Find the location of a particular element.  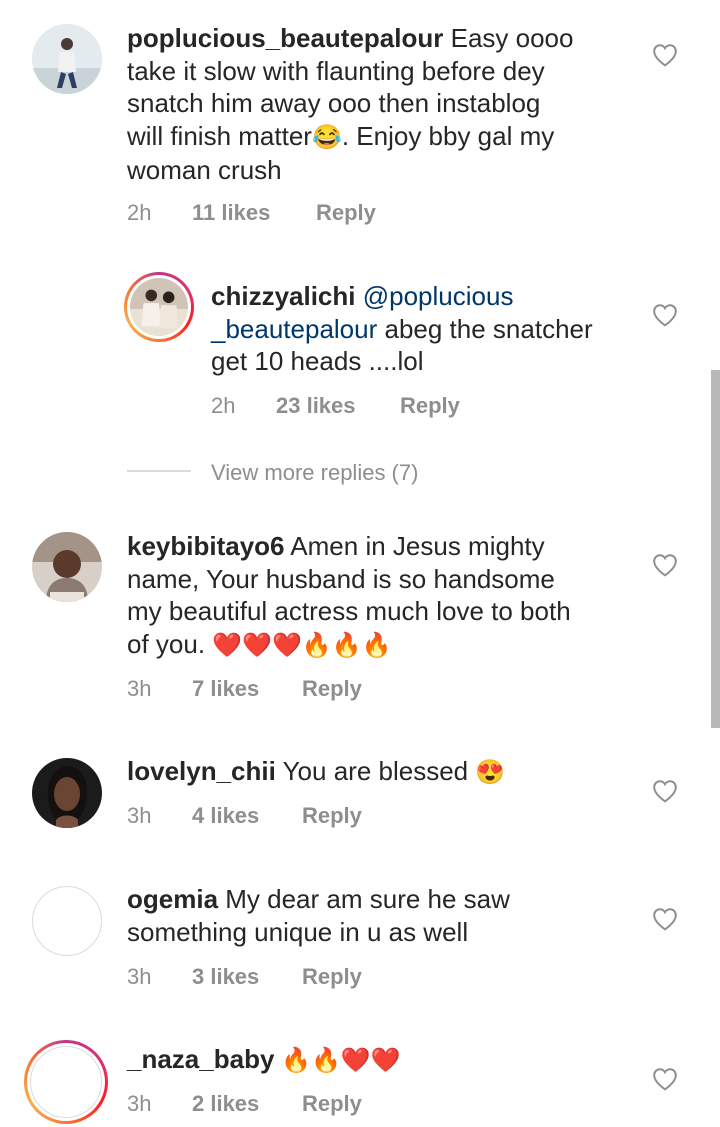

comment-meta: 2h 23 likes Reply is located at coordinates (411, 408).